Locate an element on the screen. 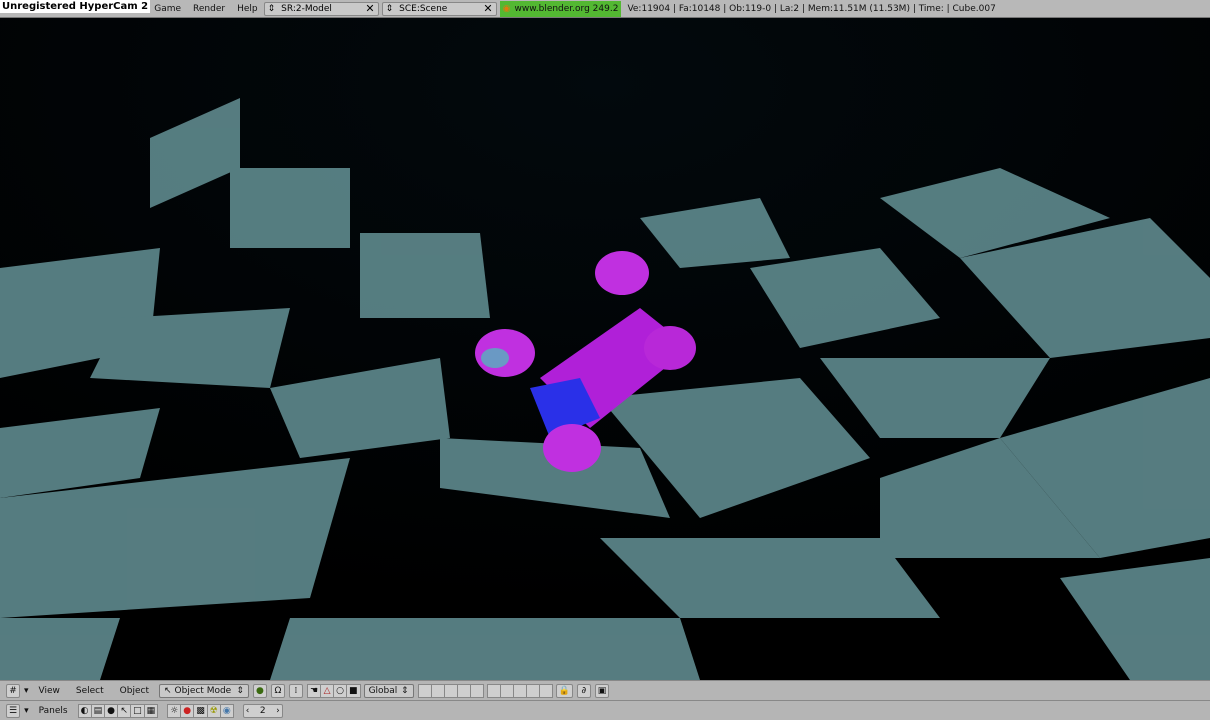 This screenshot has width=1210, height=720. draw-type-button: ● is located at coordinates (259, 690).